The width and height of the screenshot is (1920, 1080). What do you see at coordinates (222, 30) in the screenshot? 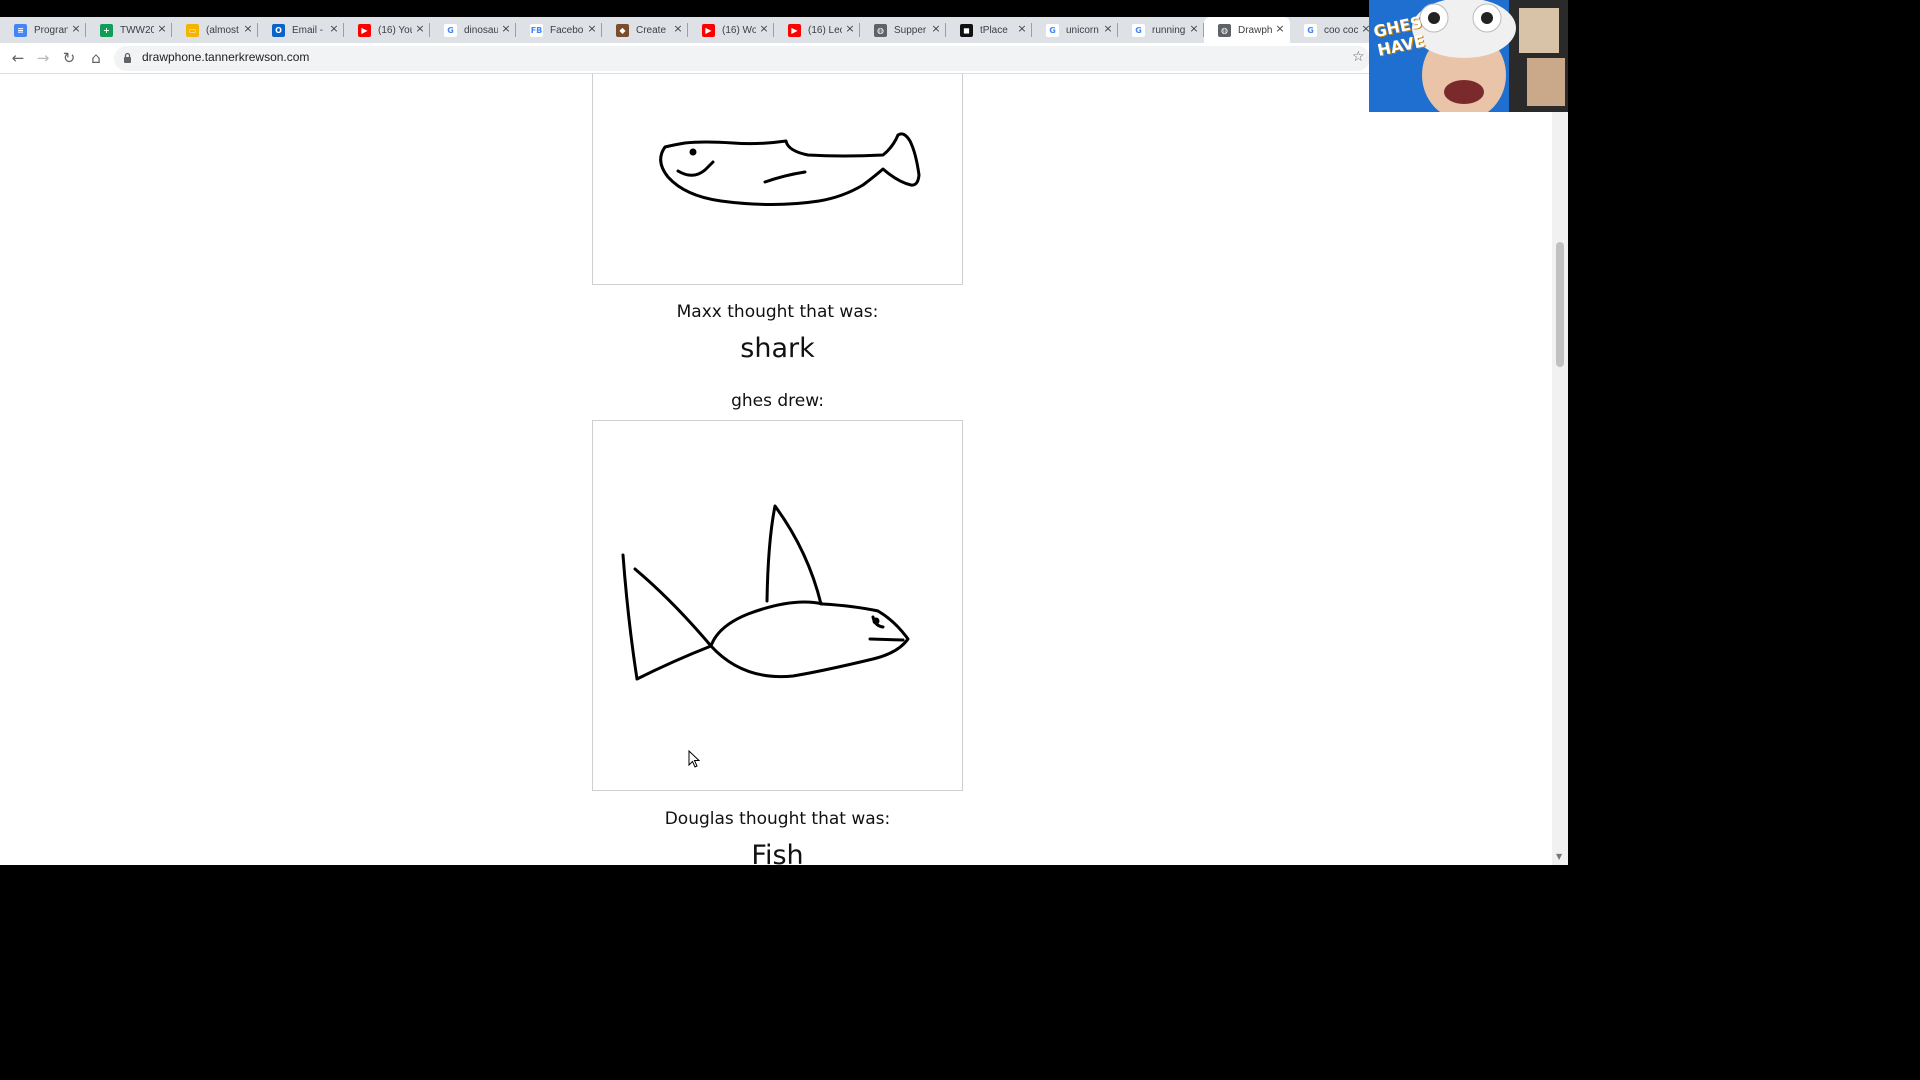
I see `tab-title: (almost` at bounding box center [222, 30].